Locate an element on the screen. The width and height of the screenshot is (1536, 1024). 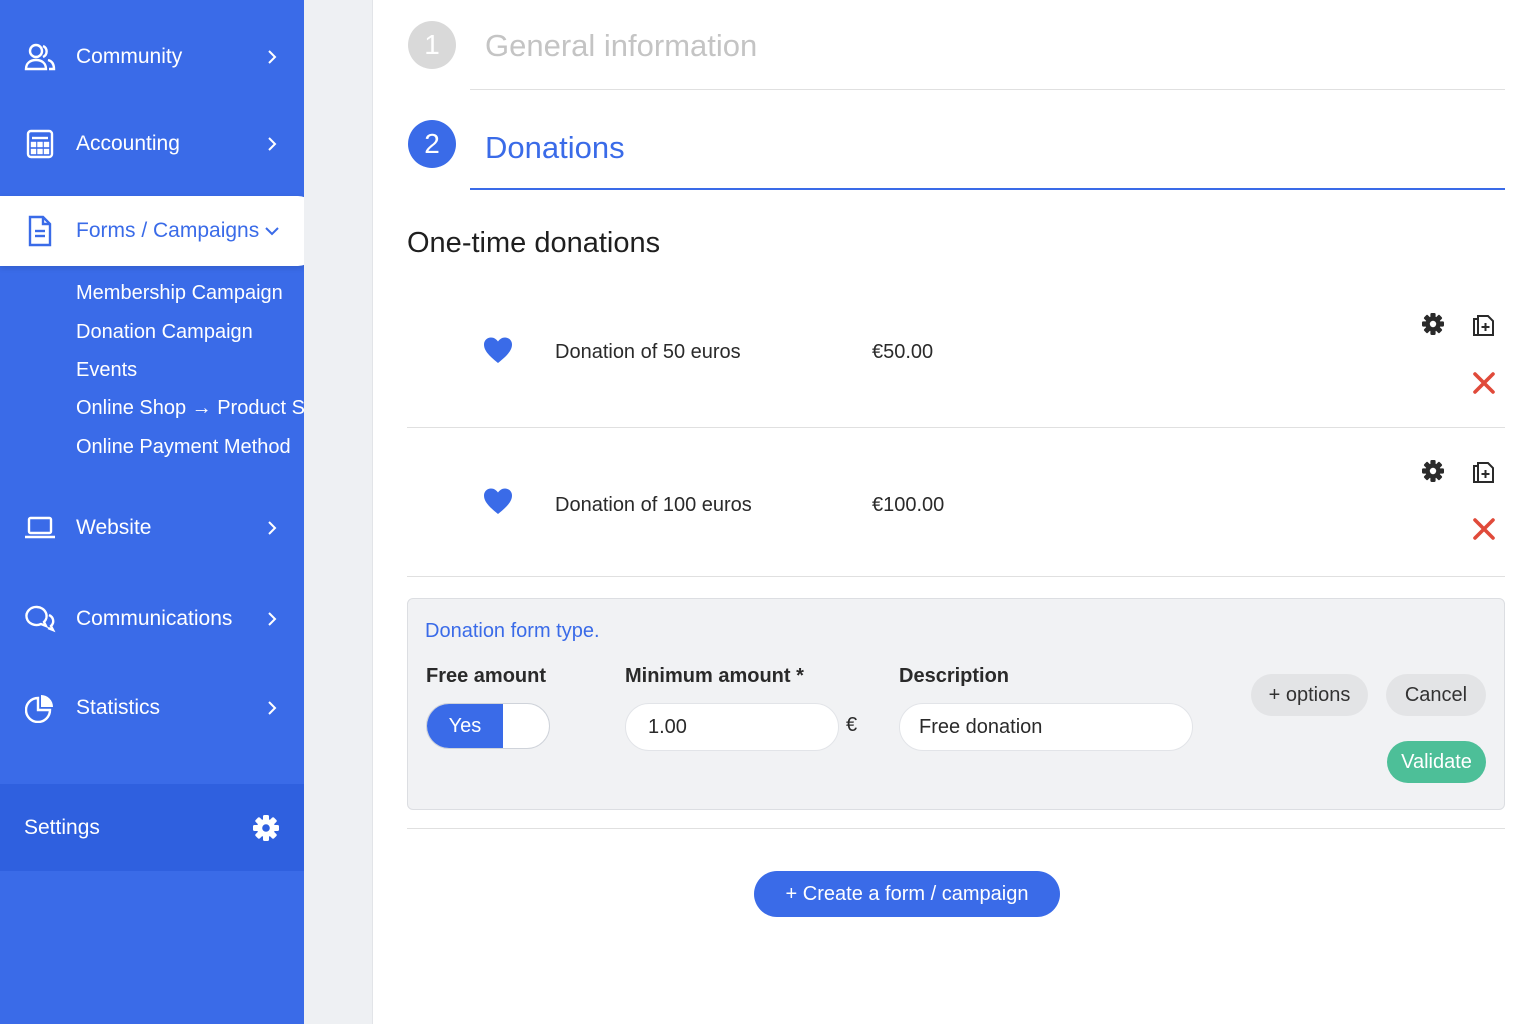
step-2-number: 2 is located at coordinates (432, 144).